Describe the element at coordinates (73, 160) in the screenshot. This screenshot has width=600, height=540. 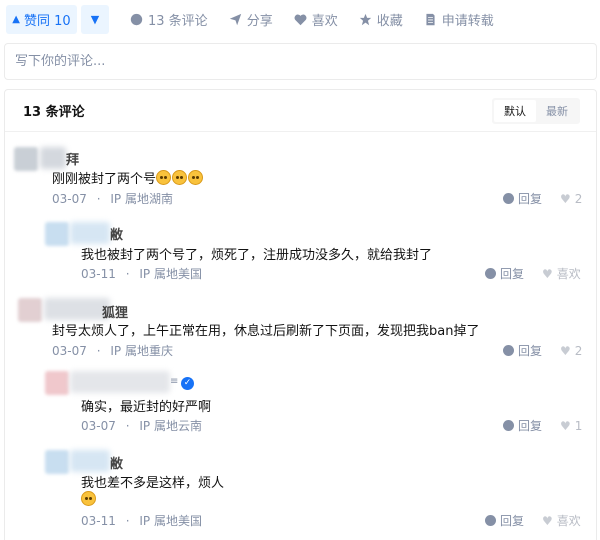
I see `username-tail: 拜` at that location.